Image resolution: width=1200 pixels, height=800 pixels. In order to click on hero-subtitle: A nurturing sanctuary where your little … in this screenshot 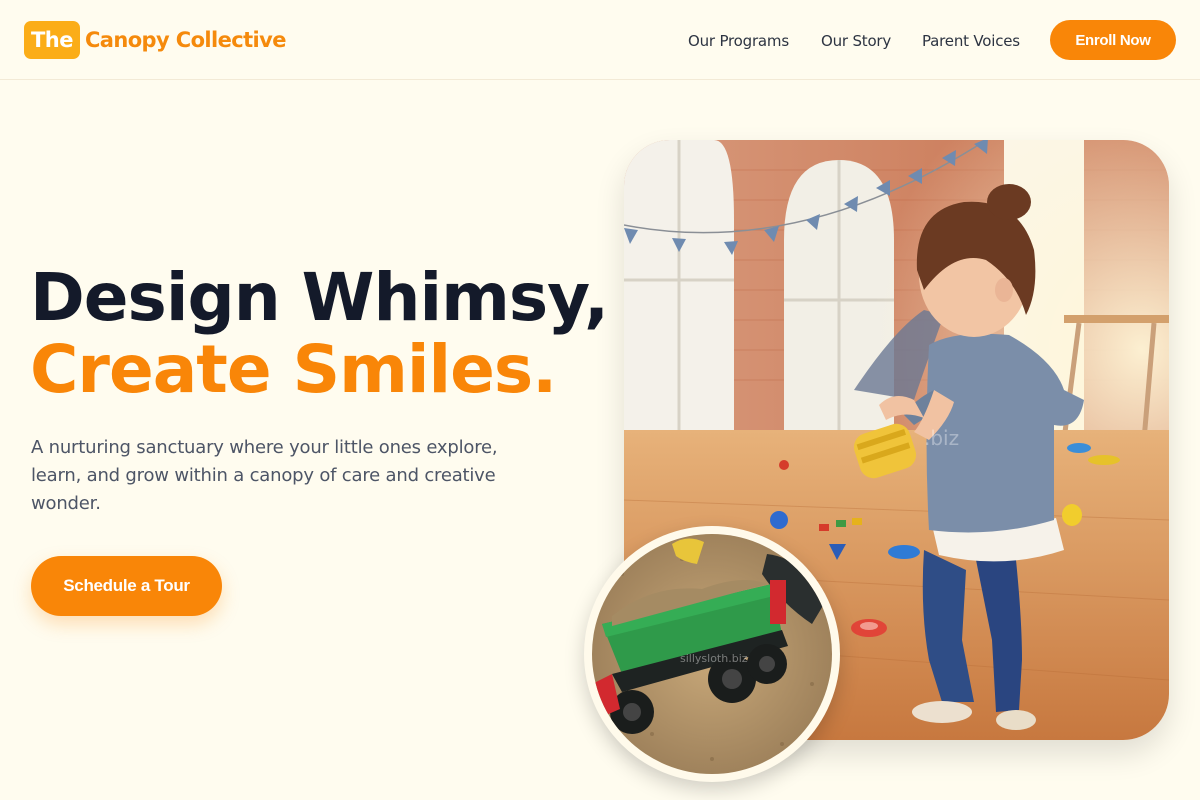, I will do `click(264, 475)`.